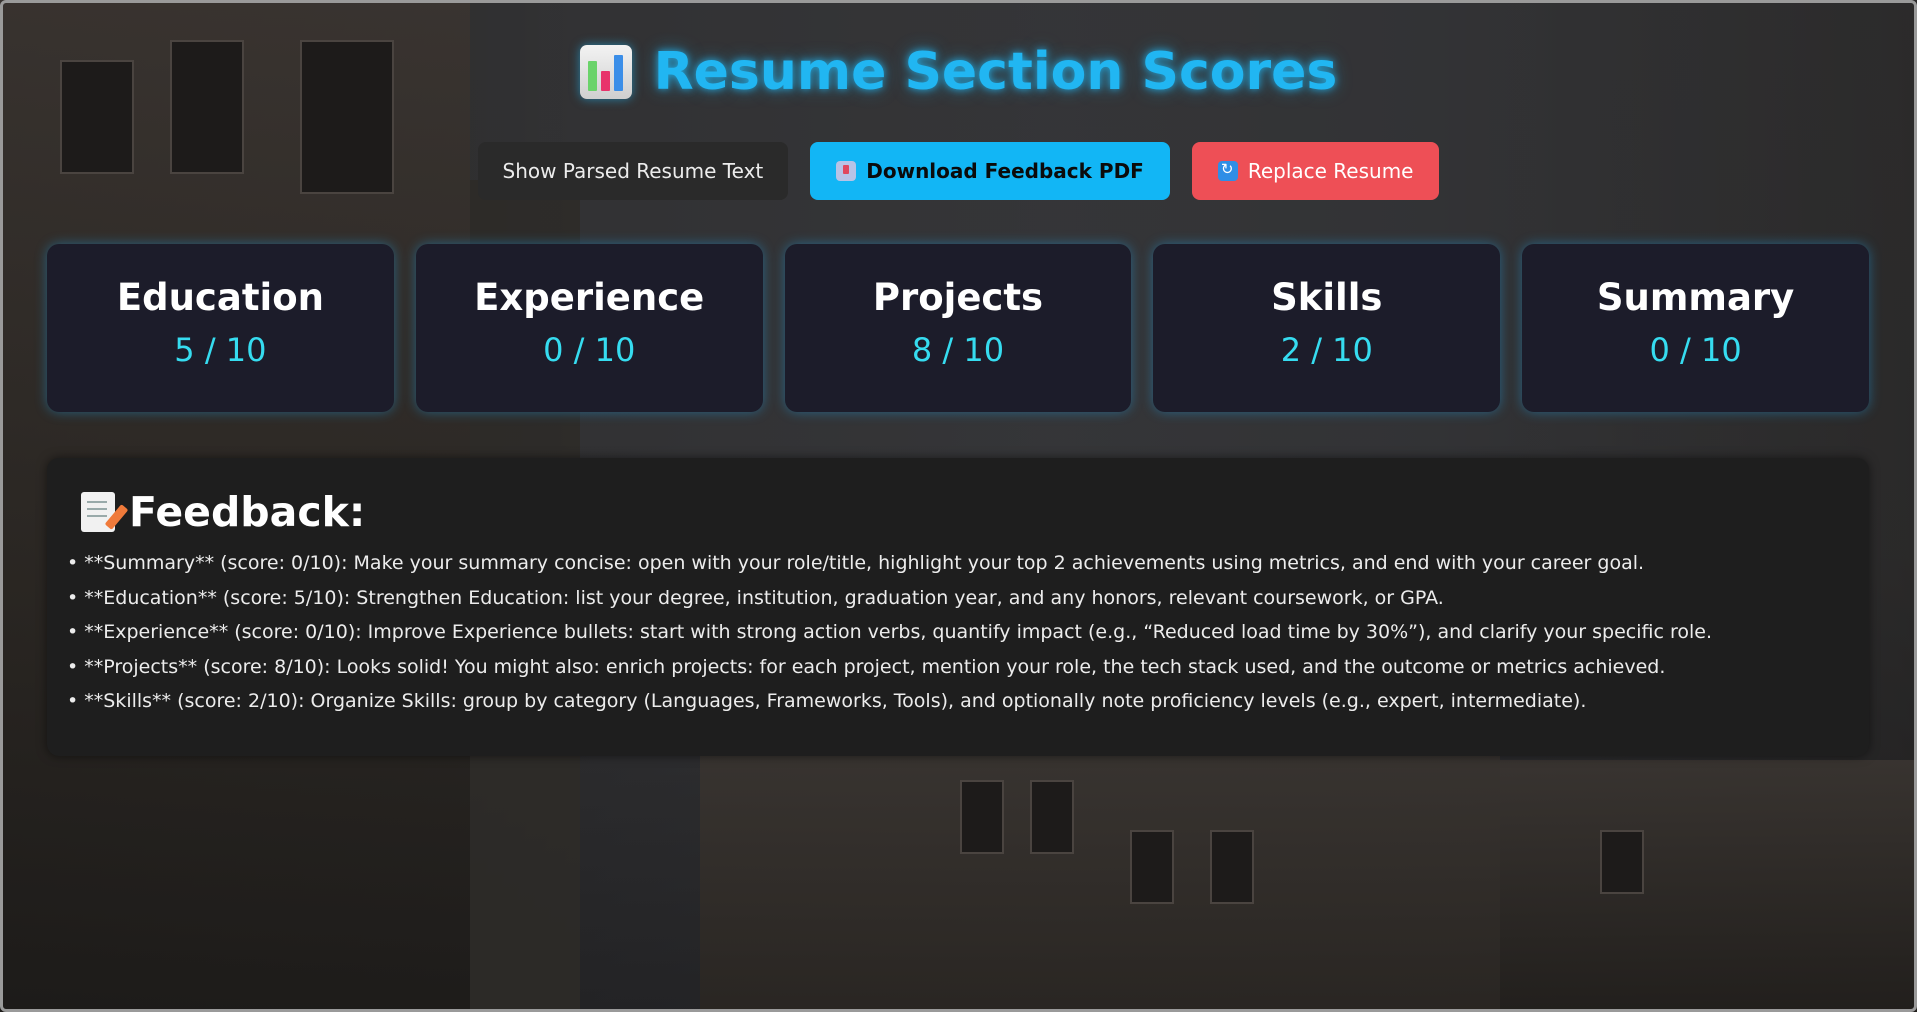 The width and height of the screenshot is (1917, 1012). I want to click on replace-resume-button: Replace Resume, so click(1315, 171).